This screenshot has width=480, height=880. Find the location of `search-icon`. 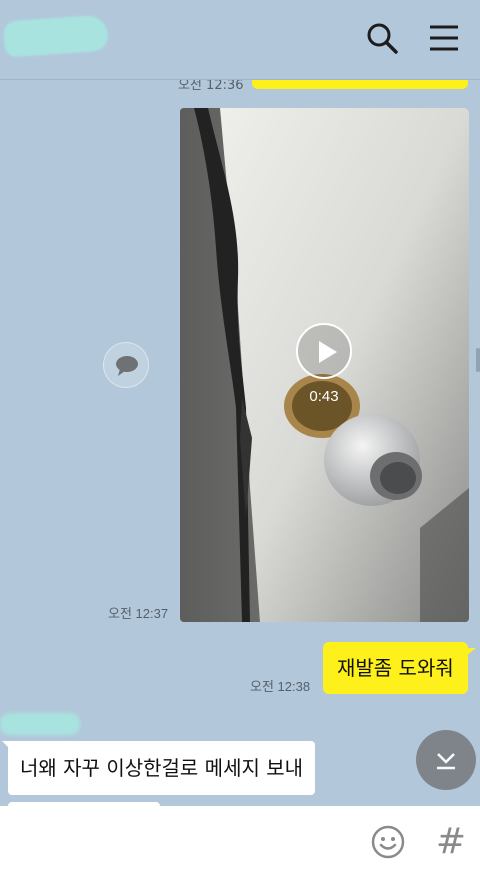

search-icon is located at coordinates (382, 38).